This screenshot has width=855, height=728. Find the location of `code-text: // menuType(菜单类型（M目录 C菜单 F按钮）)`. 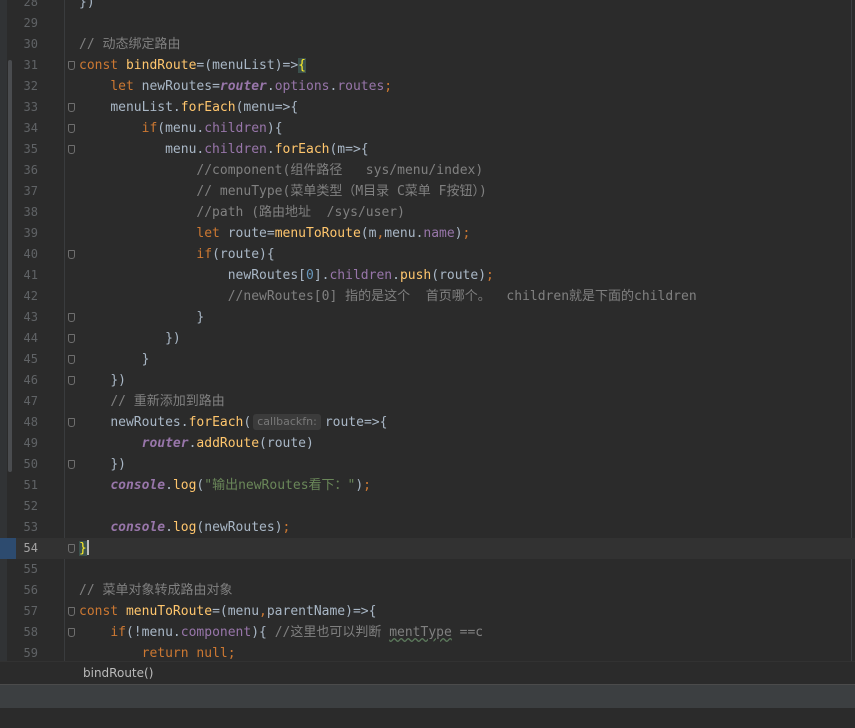

code-text: // menuType(菜单类型（M目录 C菜单 F按钮）) is located at coordinates (283, 191).